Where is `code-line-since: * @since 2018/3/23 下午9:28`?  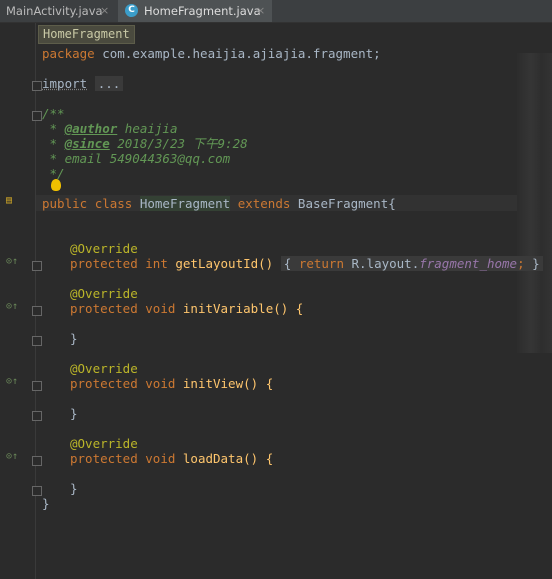 code-line-since: * @since 2018/3/23 下午9:28 is located at coordinates (145, 143).